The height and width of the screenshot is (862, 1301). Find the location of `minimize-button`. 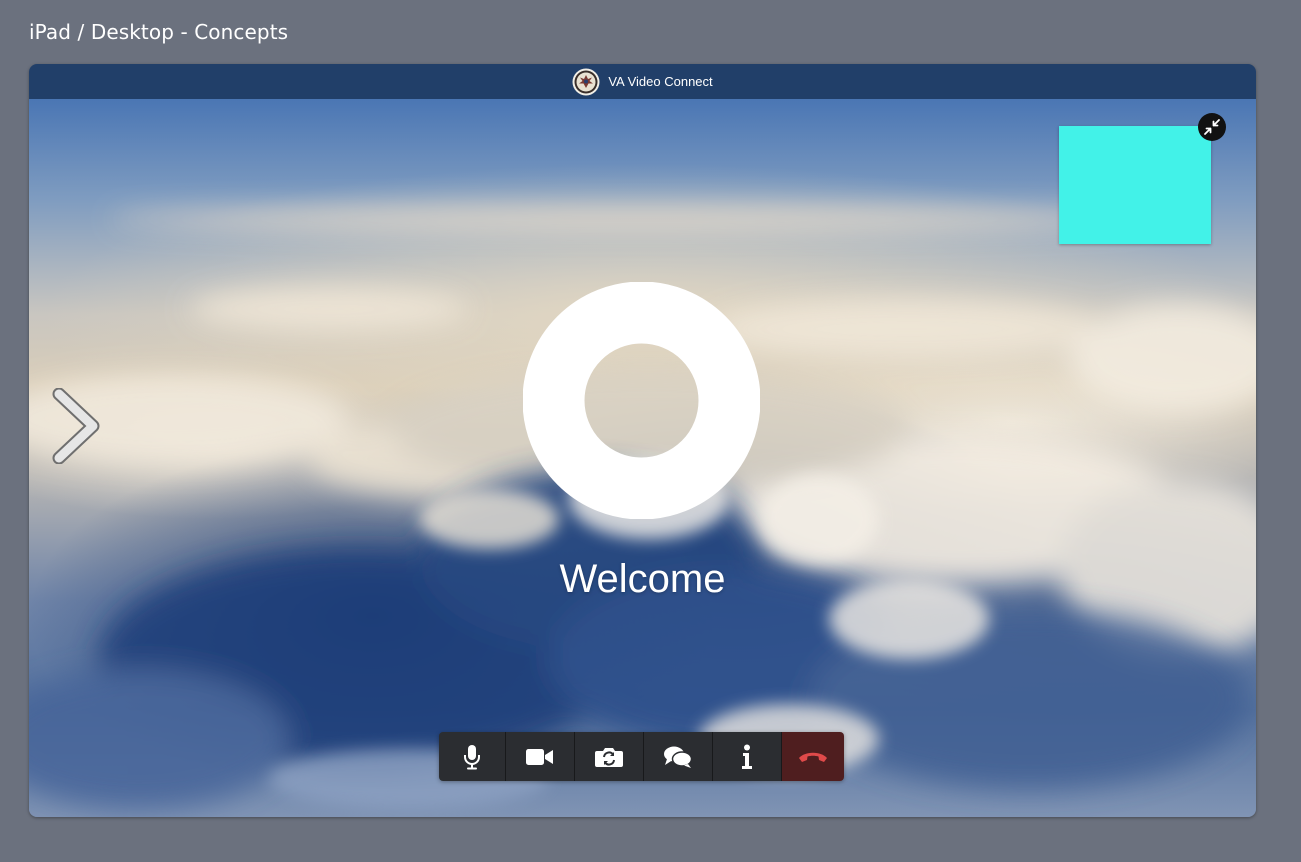

minimize-button is located at coordinates (1212, 127).